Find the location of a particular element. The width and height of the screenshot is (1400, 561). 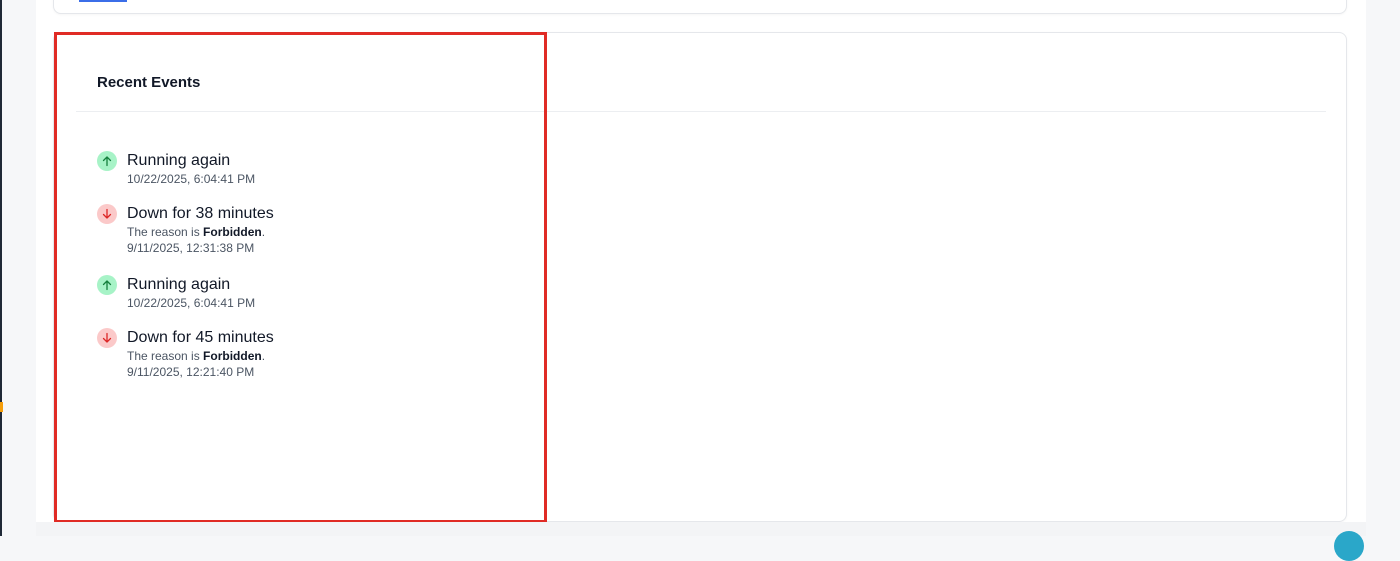

left-rail is located at coordinates (1, 268).